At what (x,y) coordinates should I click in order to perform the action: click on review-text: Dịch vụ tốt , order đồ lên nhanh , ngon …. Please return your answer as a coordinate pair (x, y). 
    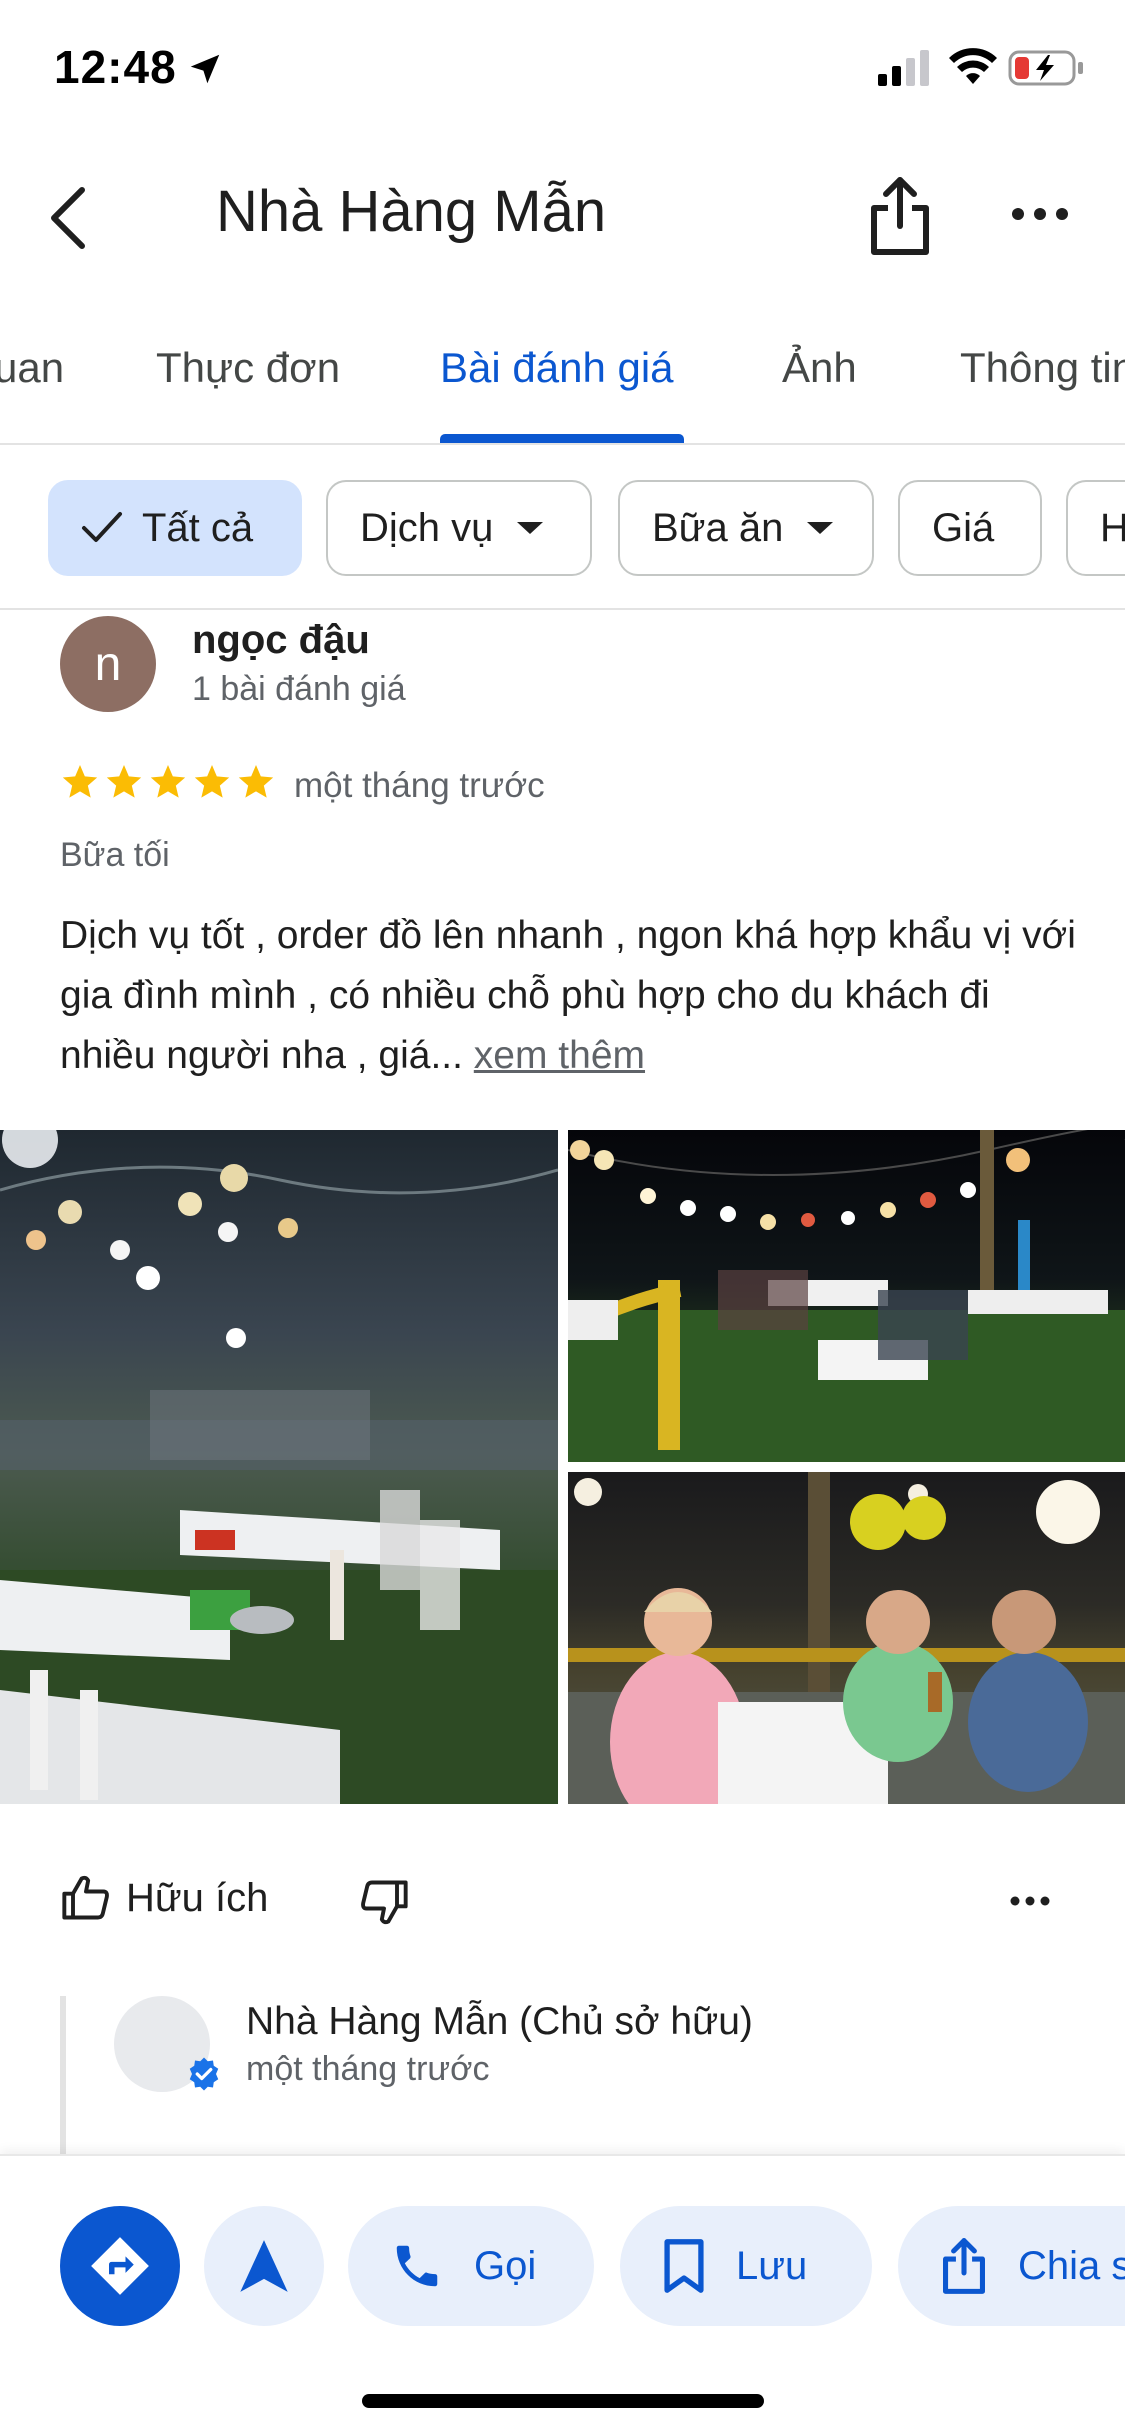
    Looking at the image, I should click on (570, 996).